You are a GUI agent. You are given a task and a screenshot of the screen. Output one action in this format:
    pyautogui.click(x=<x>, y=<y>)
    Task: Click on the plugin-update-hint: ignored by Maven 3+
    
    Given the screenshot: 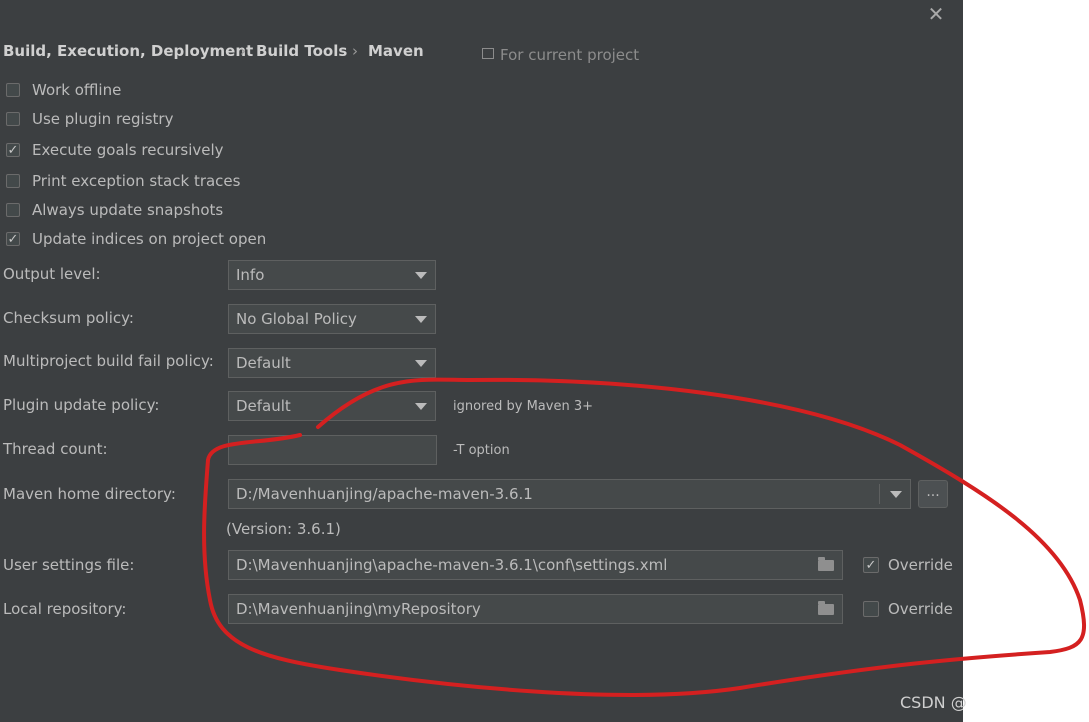 What is the action you would take?
    pyautogui.click(x=523, y=406)
    